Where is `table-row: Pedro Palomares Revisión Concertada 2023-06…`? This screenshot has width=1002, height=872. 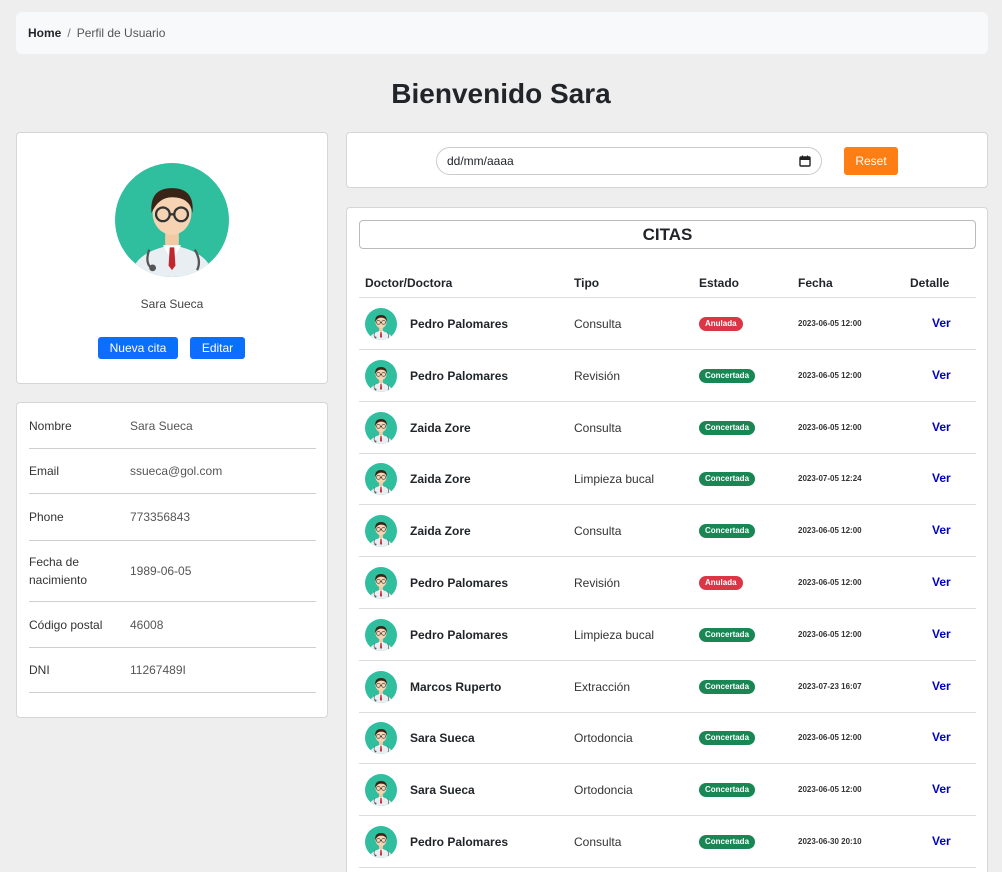
table-row: Pedro Palomares Revisión Concertada 2023-06… is located at coordinates (667, 376).